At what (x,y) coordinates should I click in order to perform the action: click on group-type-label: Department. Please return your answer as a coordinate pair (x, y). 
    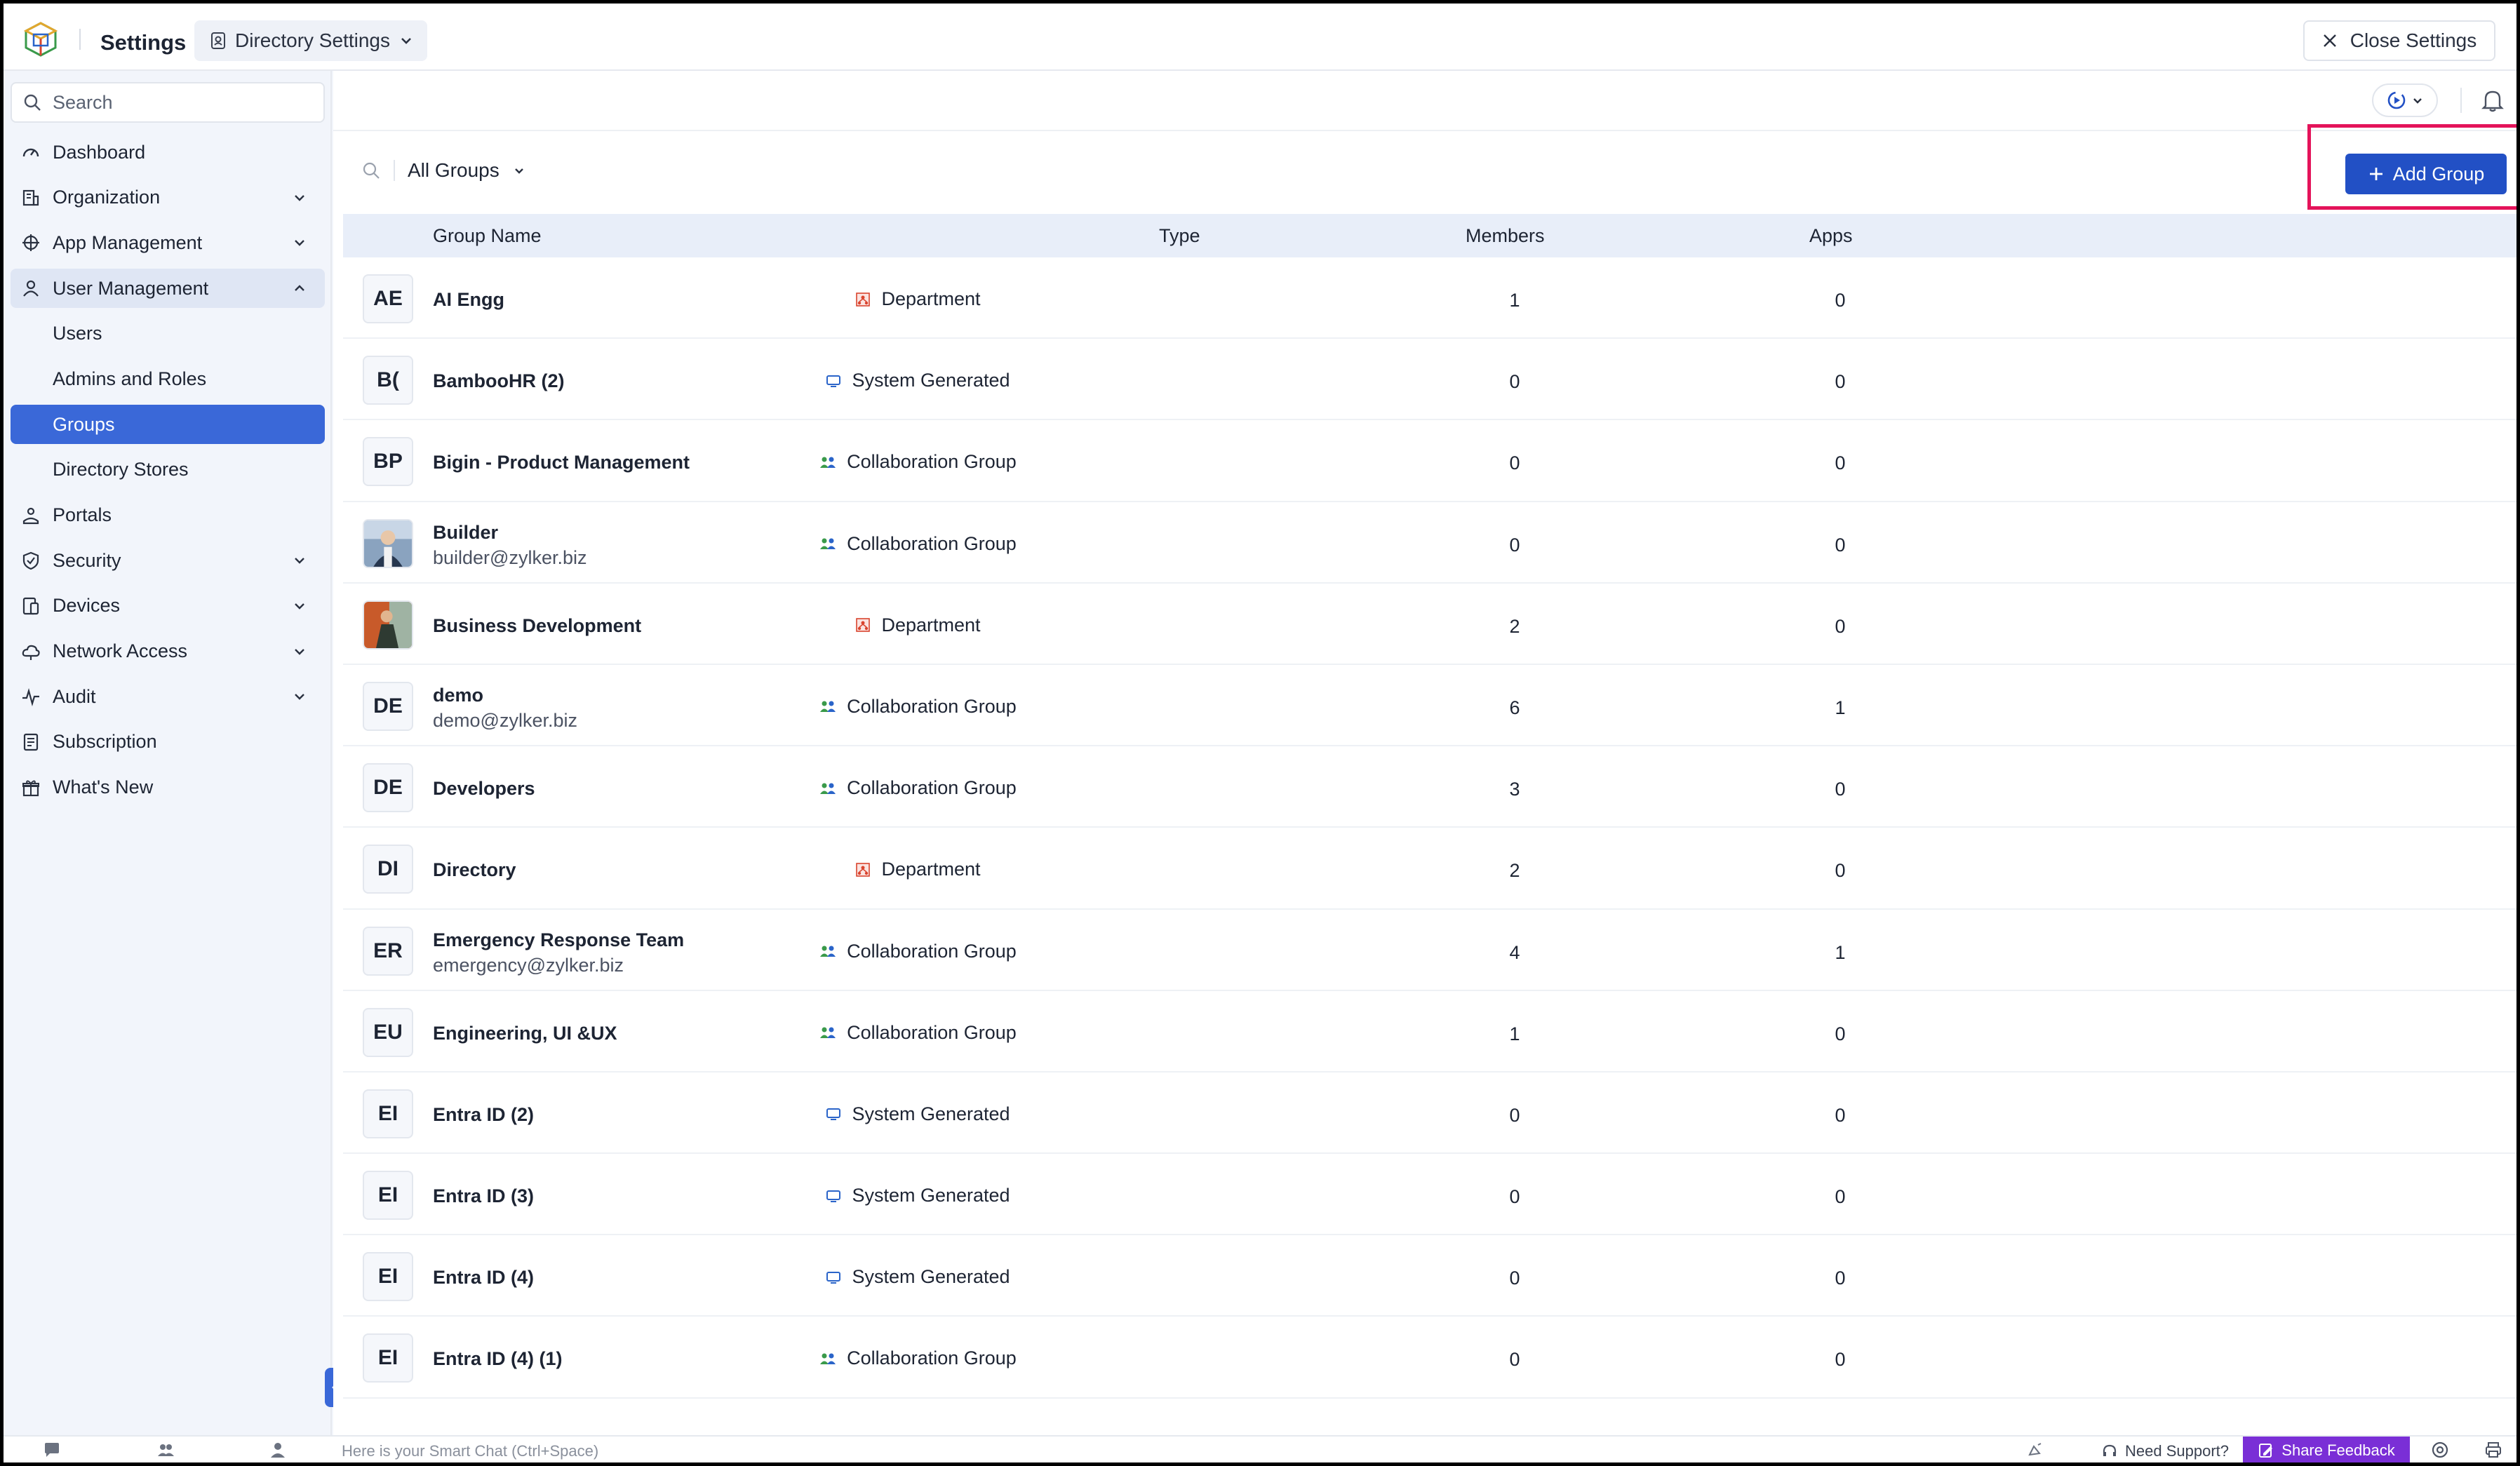
    Looking at the image, I should click on (931, 298).